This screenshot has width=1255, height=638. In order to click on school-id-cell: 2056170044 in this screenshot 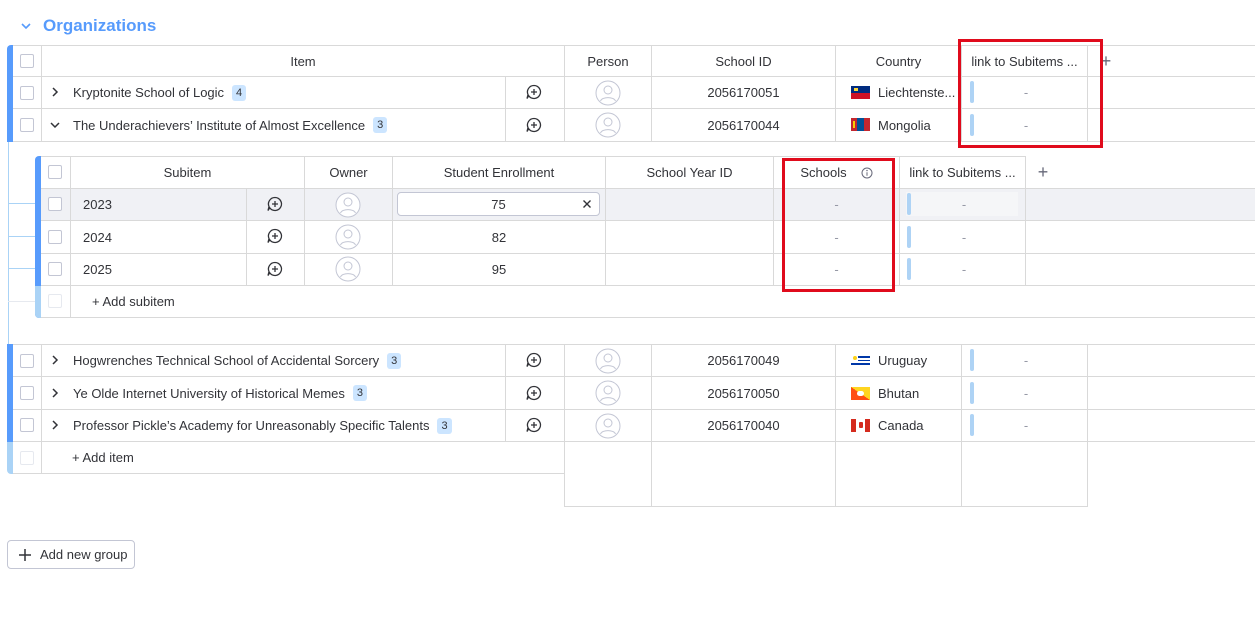, I will do `click(743, 125)`.